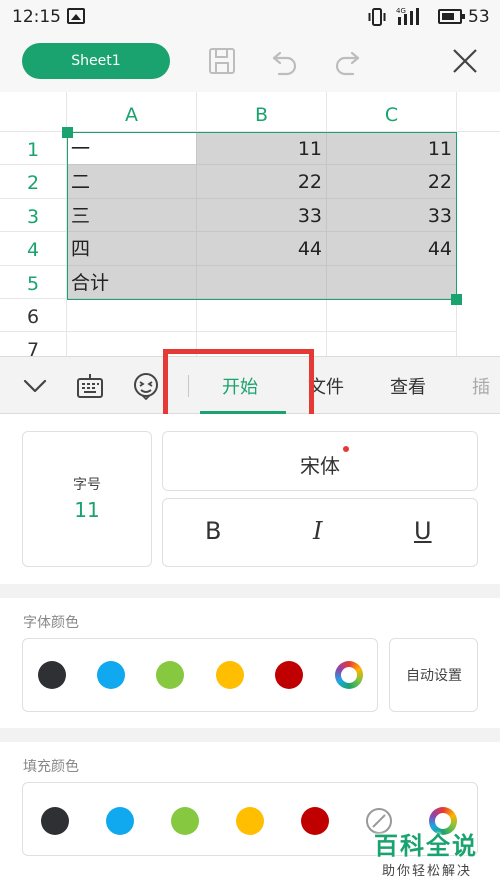  What do you see at coordinates (262, 112) in the screenshot?
I see `column-header-b: B` at bounding box center [262, 112].